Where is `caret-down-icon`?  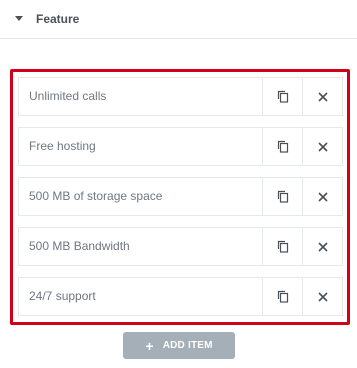
caret-down-icon is located at coordinates (19, 18).